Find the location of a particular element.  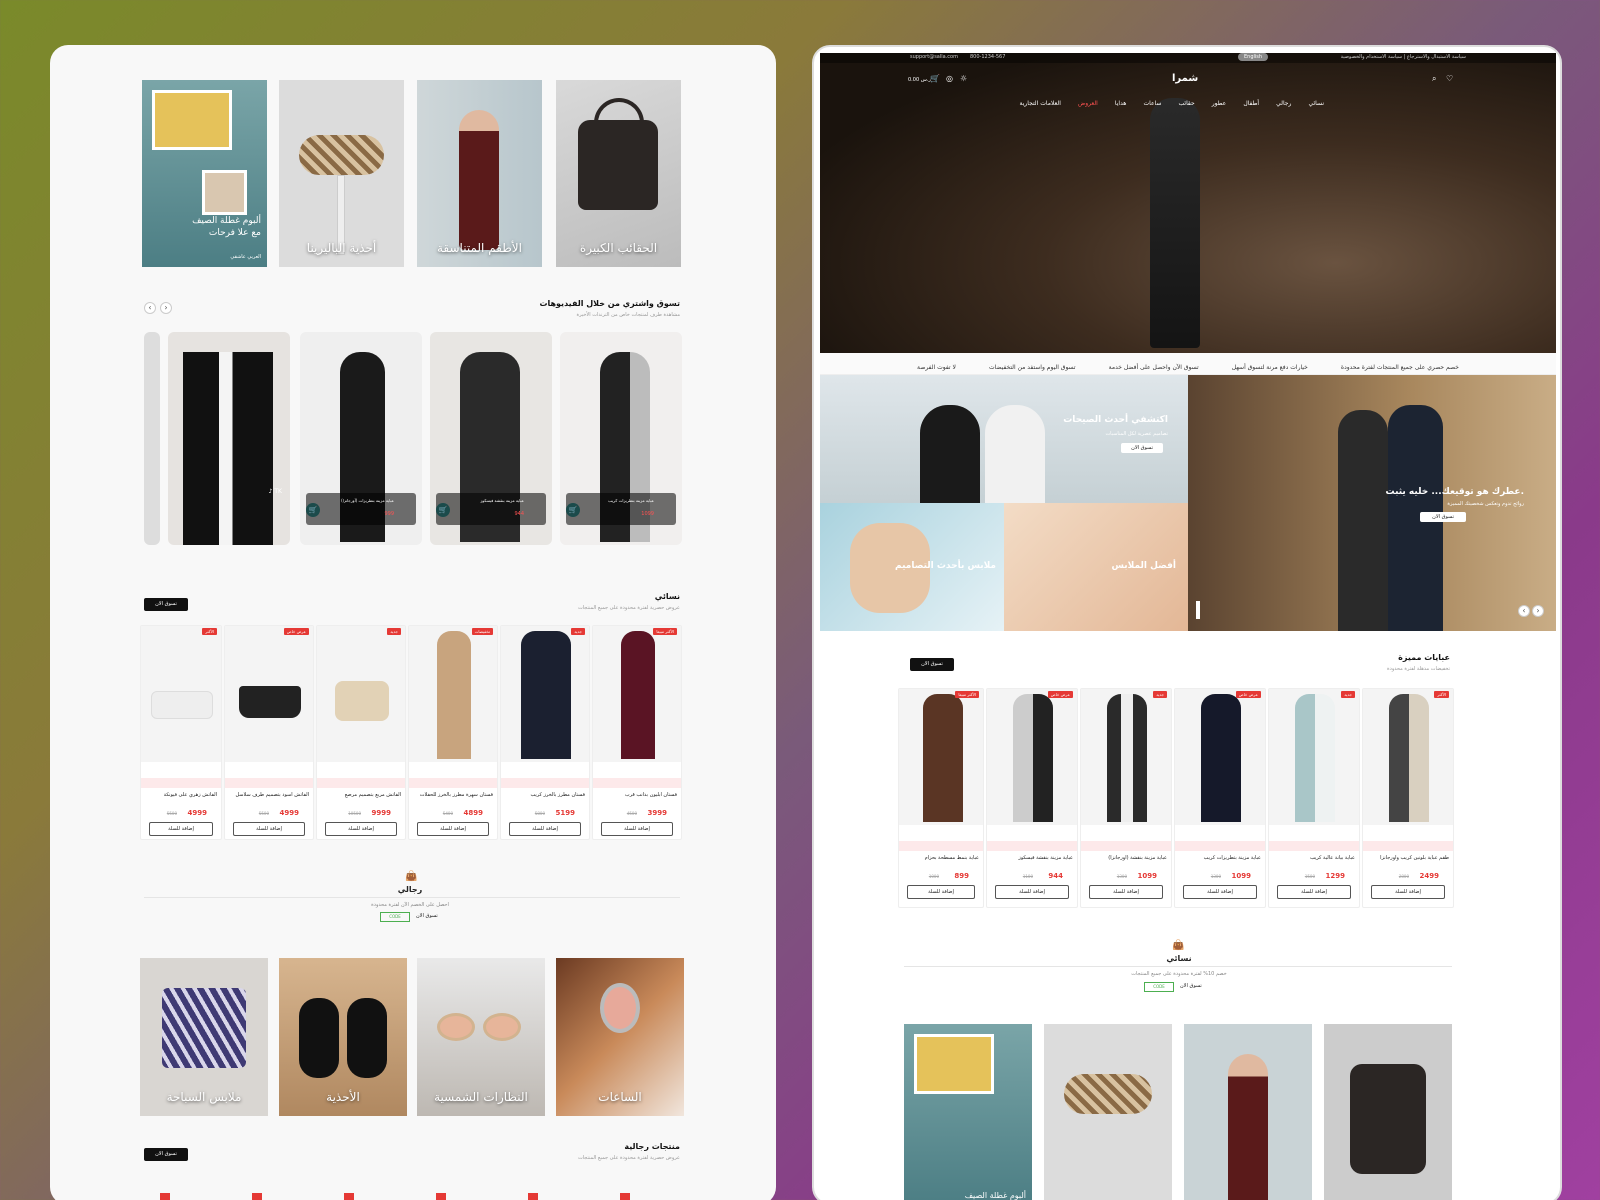

site-logo: شمرا is located at coordinates (1185, 78).